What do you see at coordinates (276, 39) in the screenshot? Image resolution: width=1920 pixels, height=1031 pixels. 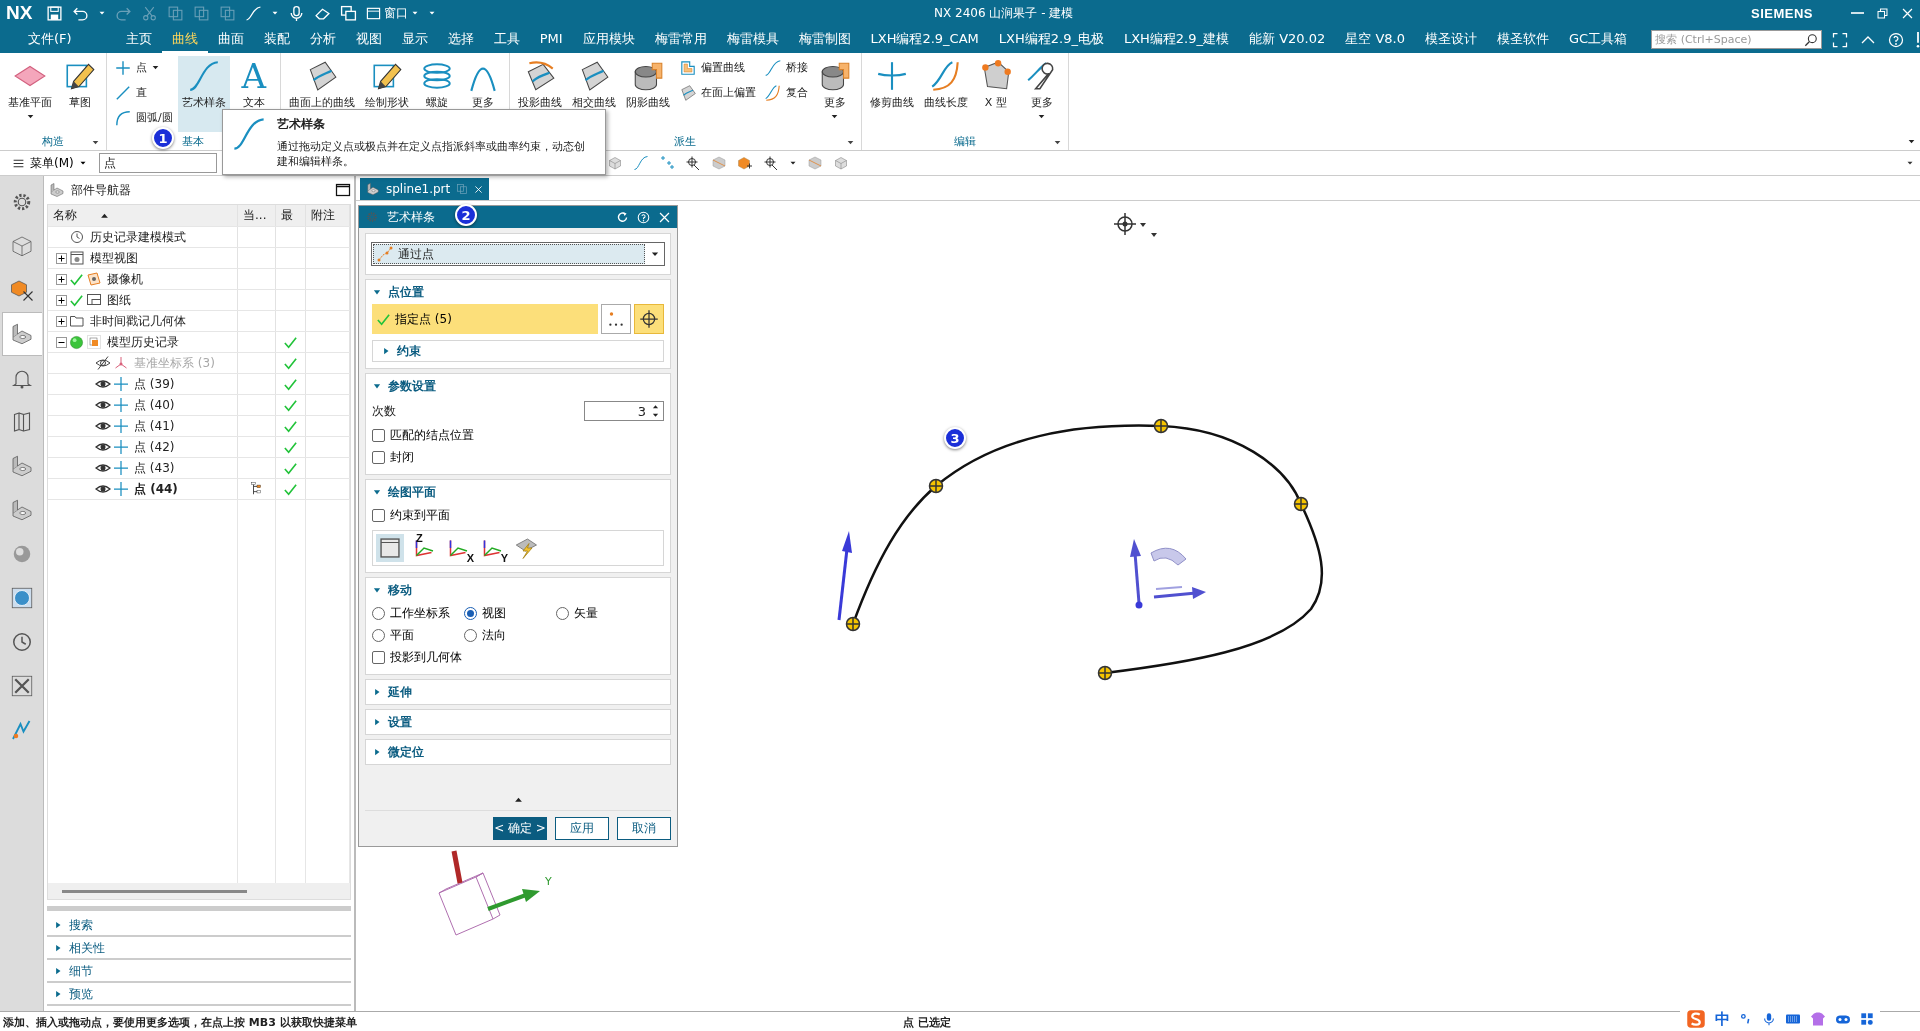 I see `menu-tab: 装配` at bounding box center [276, 39].